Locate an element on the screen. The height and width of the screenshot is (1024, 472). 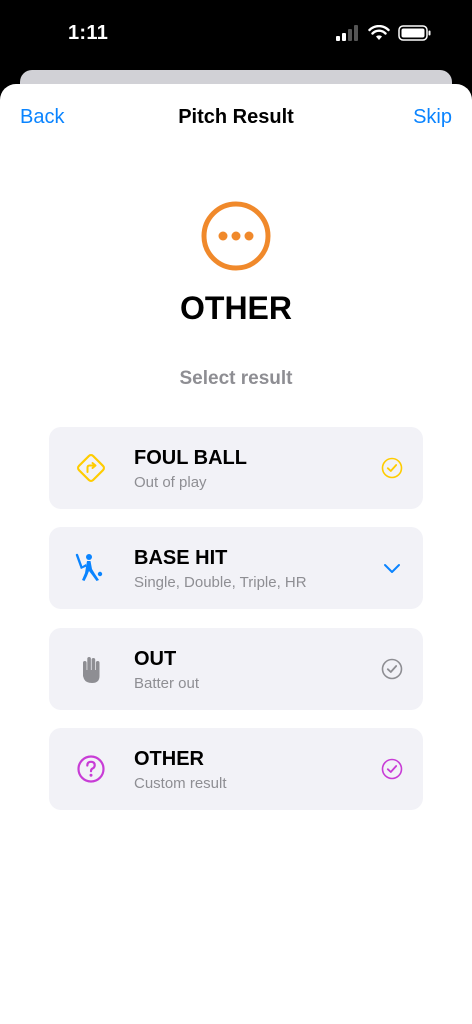
option-title: OTHER is located at coordinates (169, 759).